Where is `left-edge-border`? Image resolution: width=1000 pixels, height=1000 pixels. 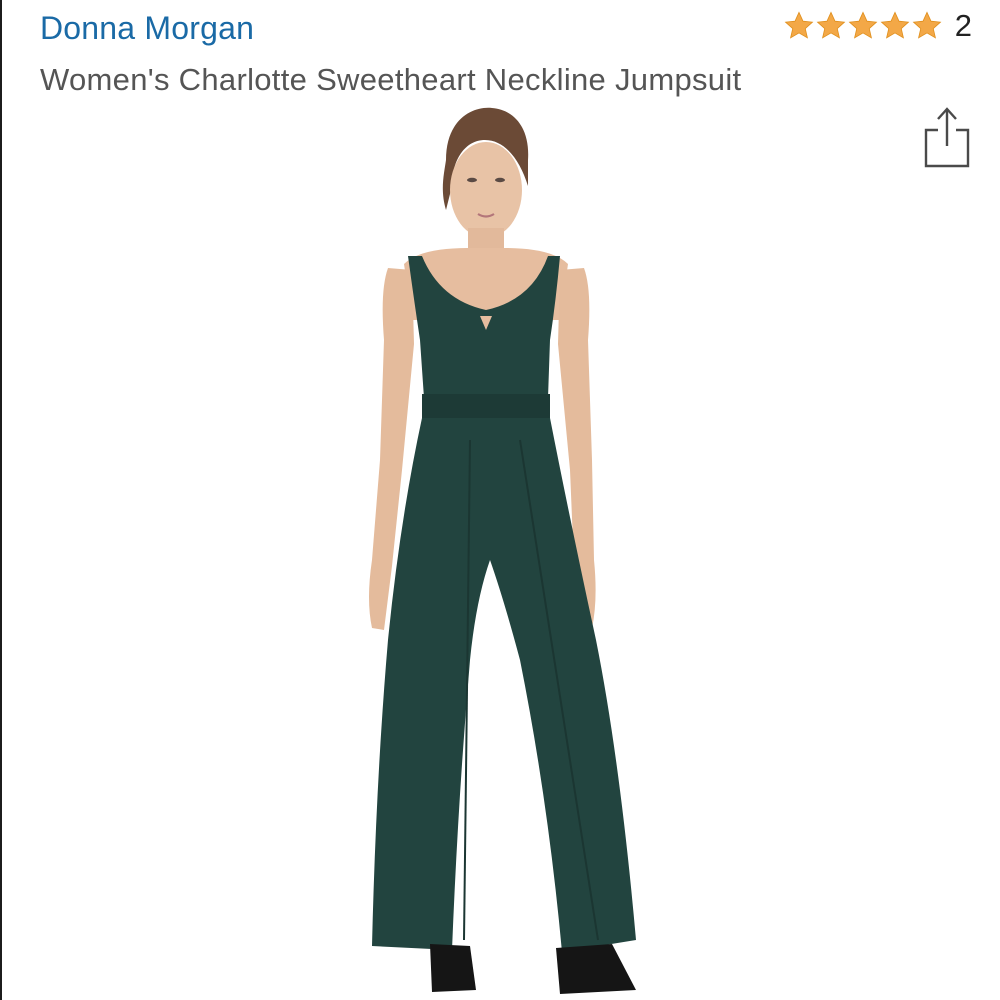 left-edge-border is located at coordinates (1, 500).